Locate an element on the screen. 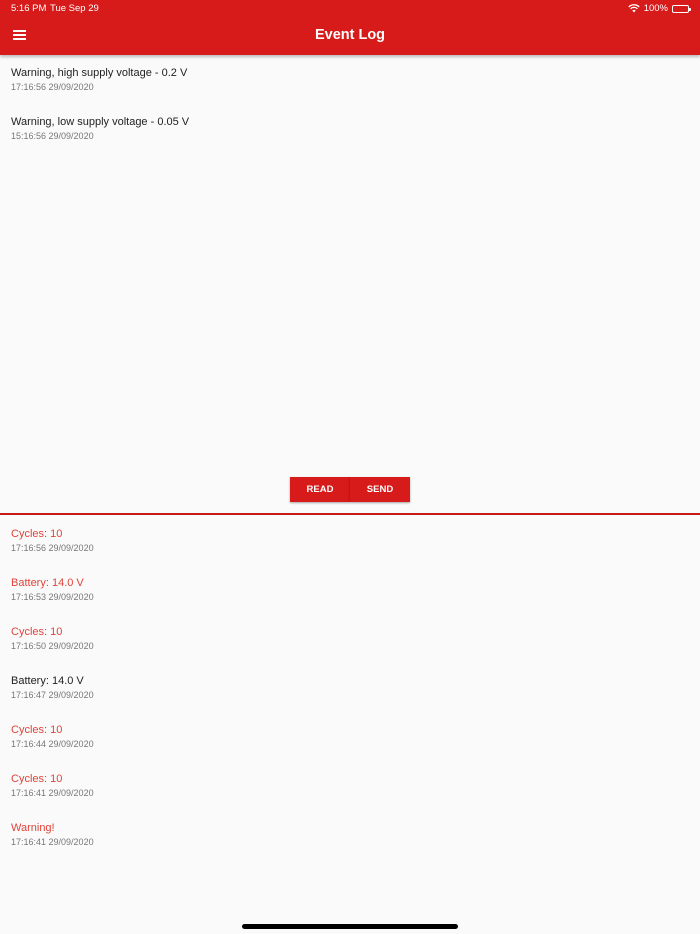  status-right: 100% is located at coordinates (659, 8).